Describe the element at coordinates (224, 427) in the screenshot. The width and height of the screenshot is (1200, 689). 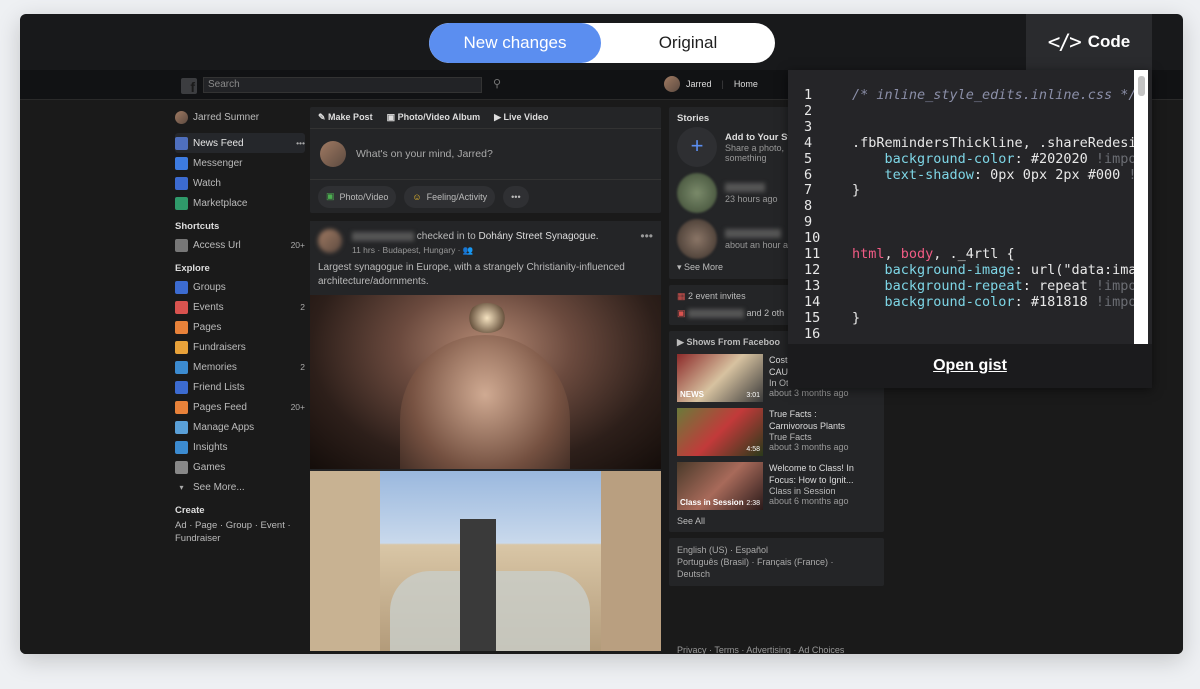
I see `sidebar-item-label: Manage Apps` at that location.